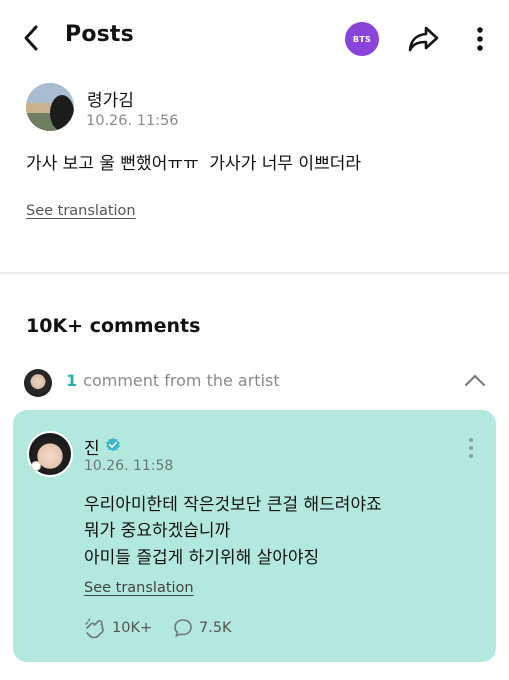 The width and height of the screenshot is (509, 680). What do you see at coordinates (233, 505) in the screenshot?
I see `comment-text-line: 우리아미한테 작은것보단 큰걸 해드려야죠` at bounding box center [233, 505].